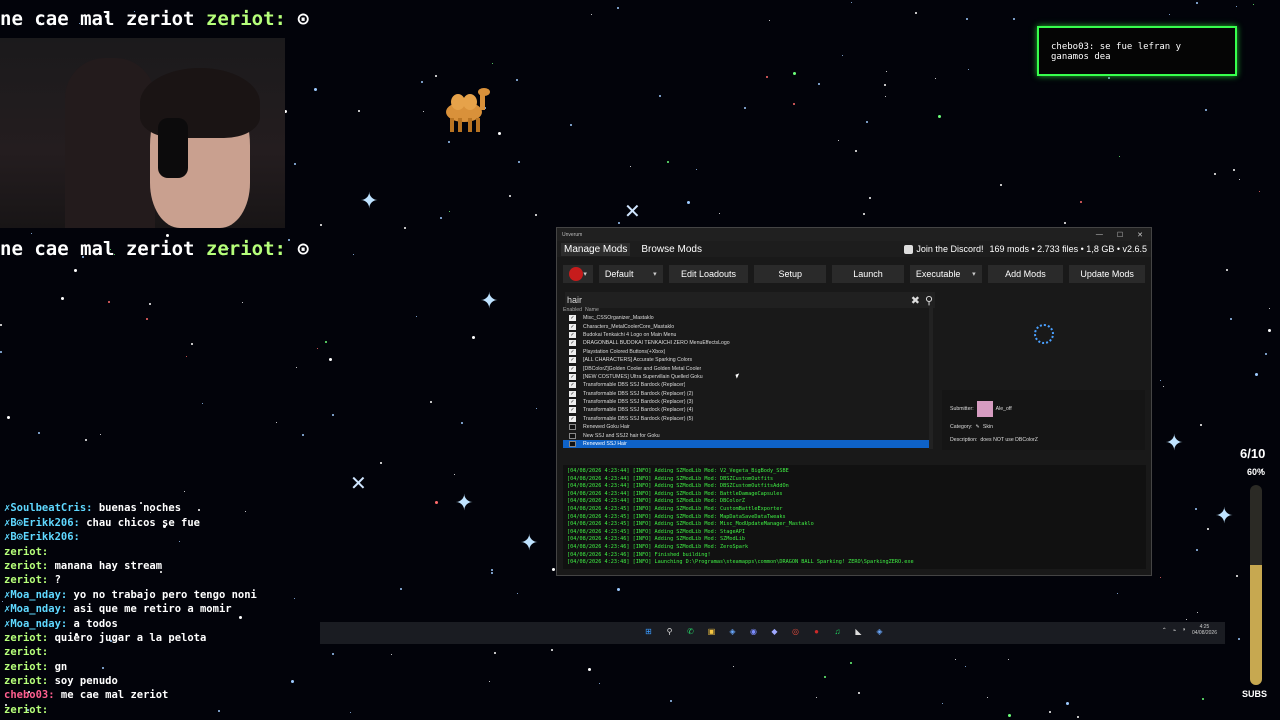 This screenshot has height=720, width=1280. What do you see at coordinates (746, 318) in the screenshot?
I see `mod-row: ✓ Misc_CSSOrganizer_Mastaklo` at bounding box center [746, 318].